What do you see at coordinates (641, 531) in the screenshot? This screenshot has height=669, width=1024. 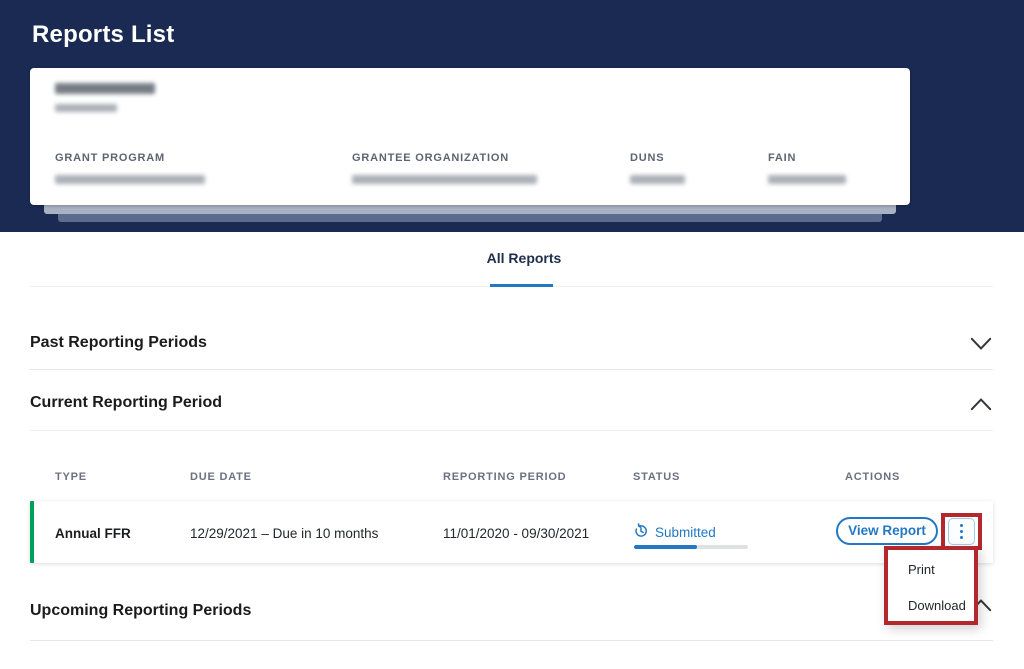 I see `history-icon` at bounding box center [641, 531].